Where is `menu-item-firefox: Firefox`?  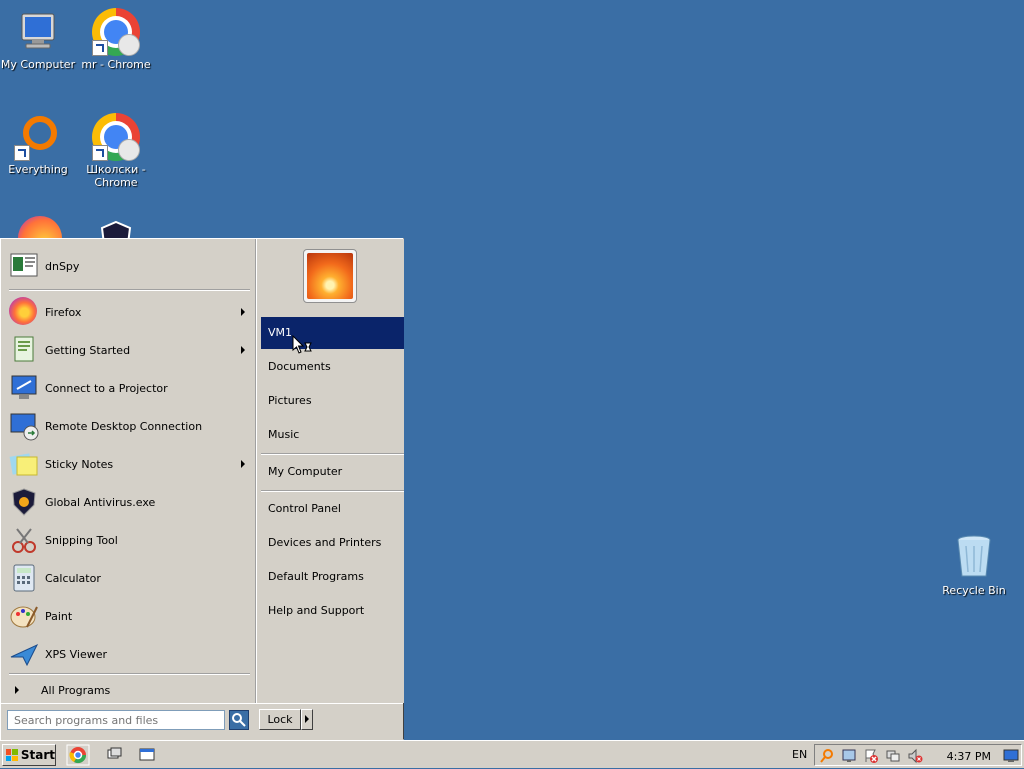 menu-item-firefox: Firefox is located at coordinates (129, 312).